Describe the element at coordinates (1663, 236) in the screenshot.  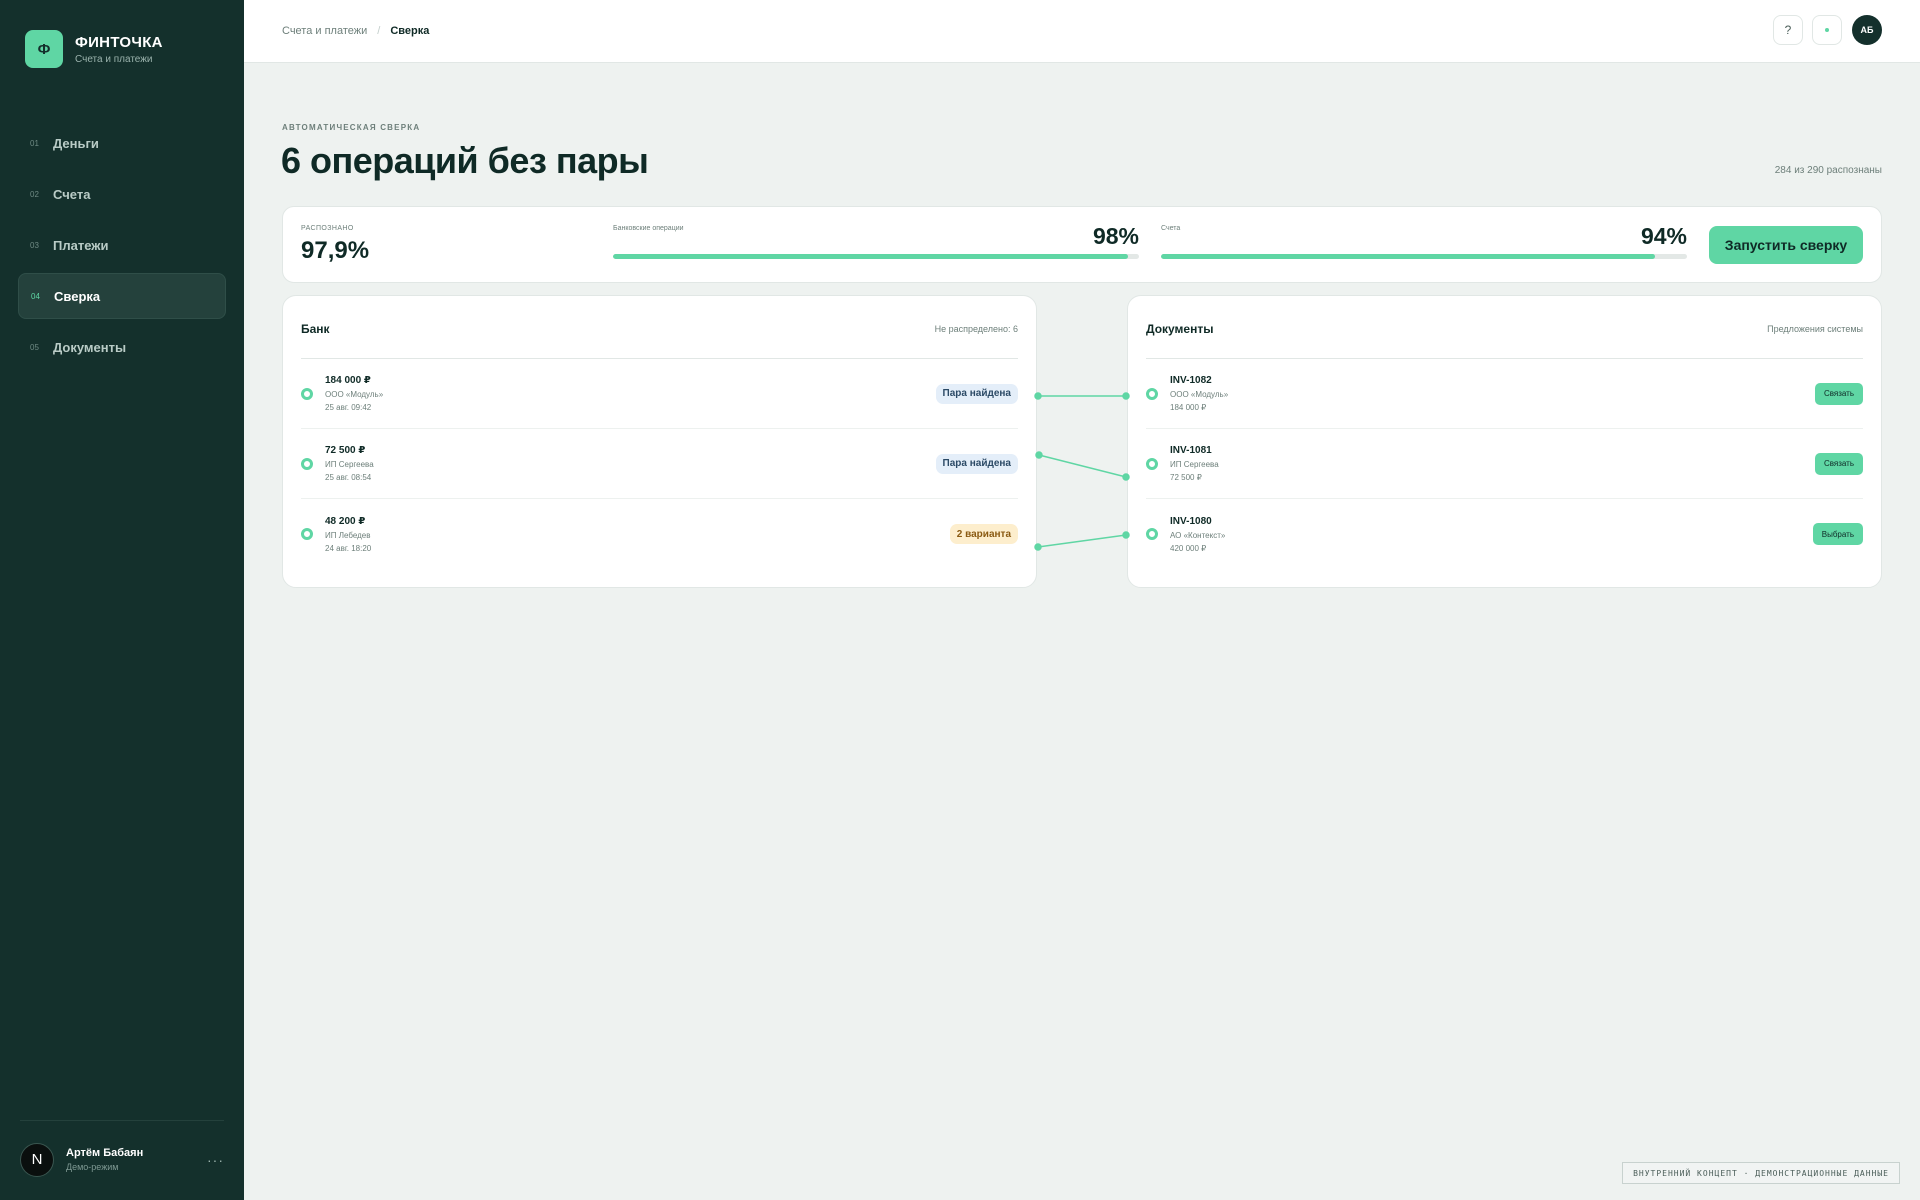
I see `progress-value: 94%` at that location.